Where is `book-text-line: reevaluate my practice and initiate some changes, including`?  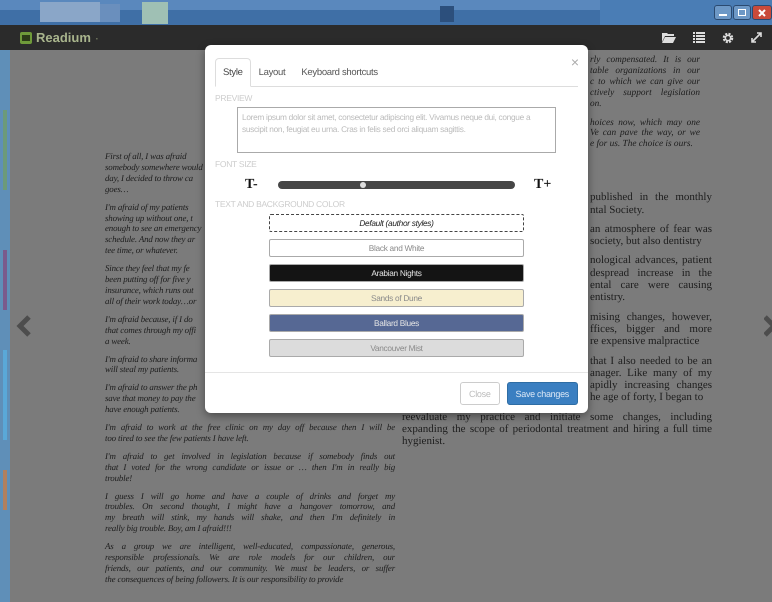
book-text-line: reevaluate my practice and initiate some changes, including is located at coordinates (557, 416).